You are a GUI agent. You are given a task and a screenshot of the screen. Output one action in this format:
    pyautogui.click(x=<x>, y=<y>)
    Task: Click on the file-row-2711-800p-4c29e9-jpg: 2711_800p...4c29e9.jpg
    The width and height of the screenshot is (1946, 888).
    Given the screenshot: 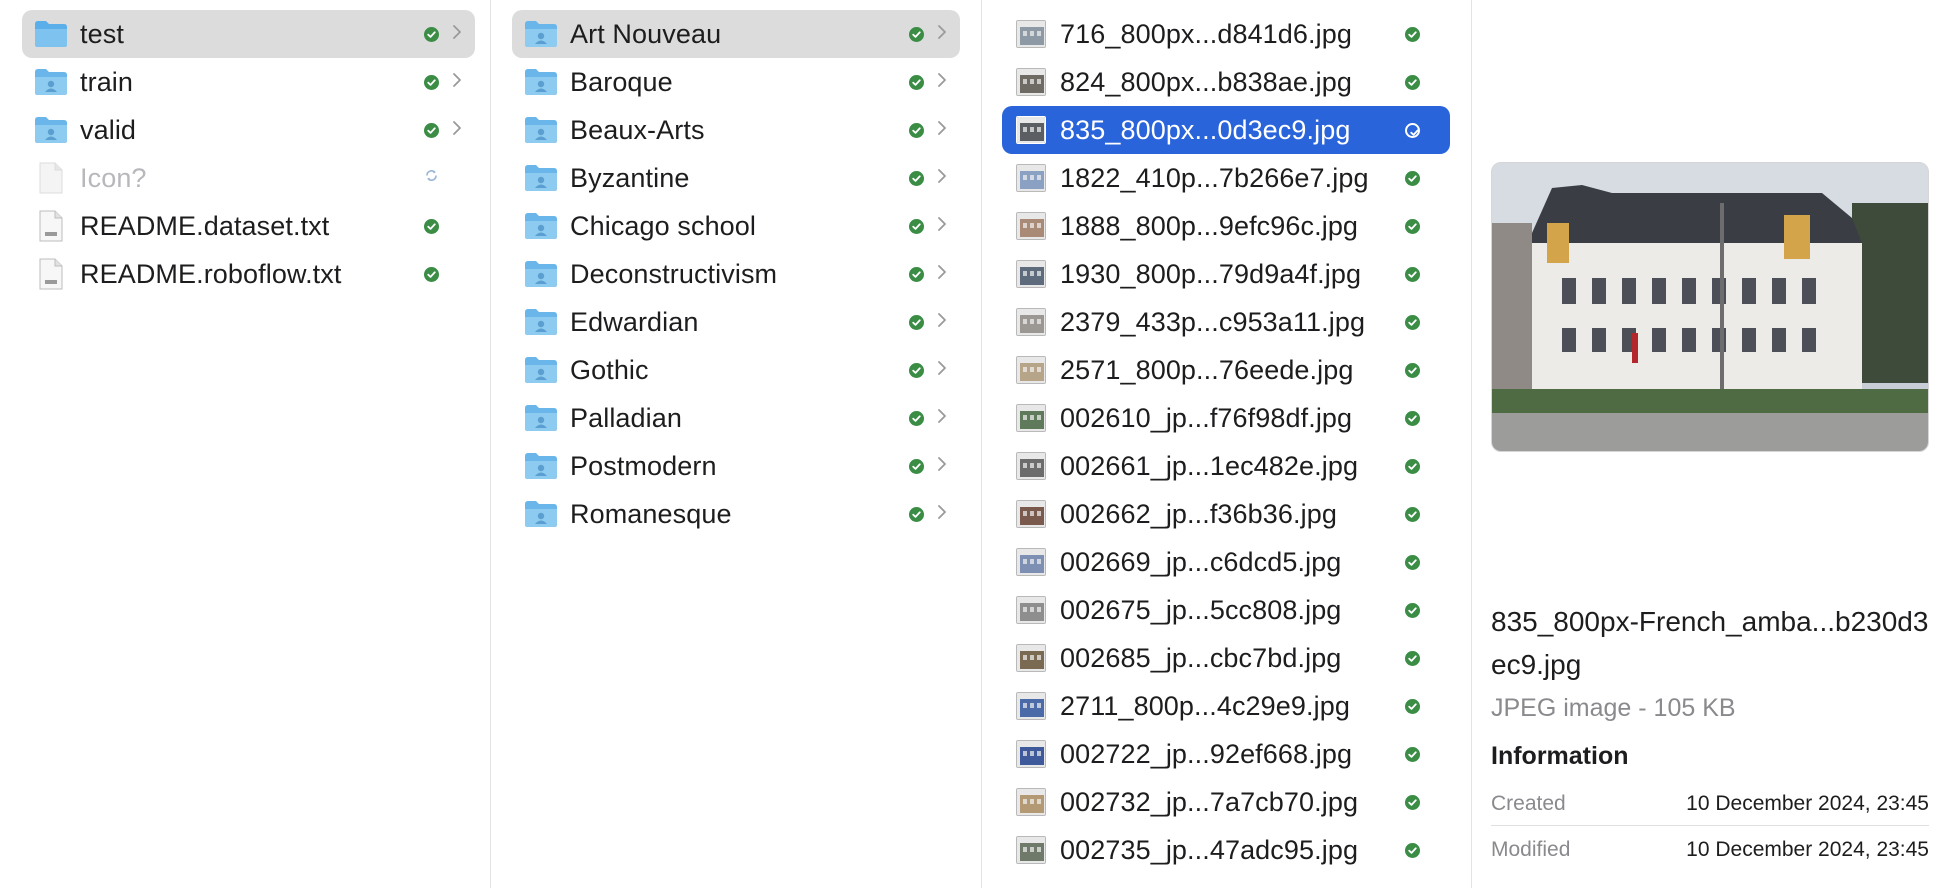 What is the action you would take?
    pyautogui.click(x=1226, y=706)
    